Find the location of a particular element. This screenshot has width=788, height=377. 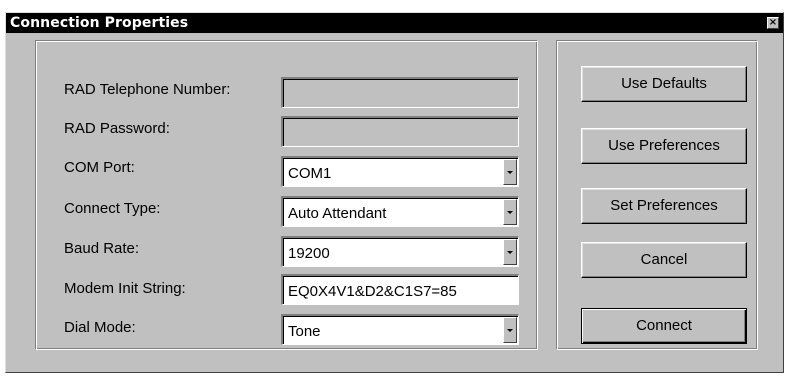

rad-password-label: RAD Password: is located at coordinates (117, 128).